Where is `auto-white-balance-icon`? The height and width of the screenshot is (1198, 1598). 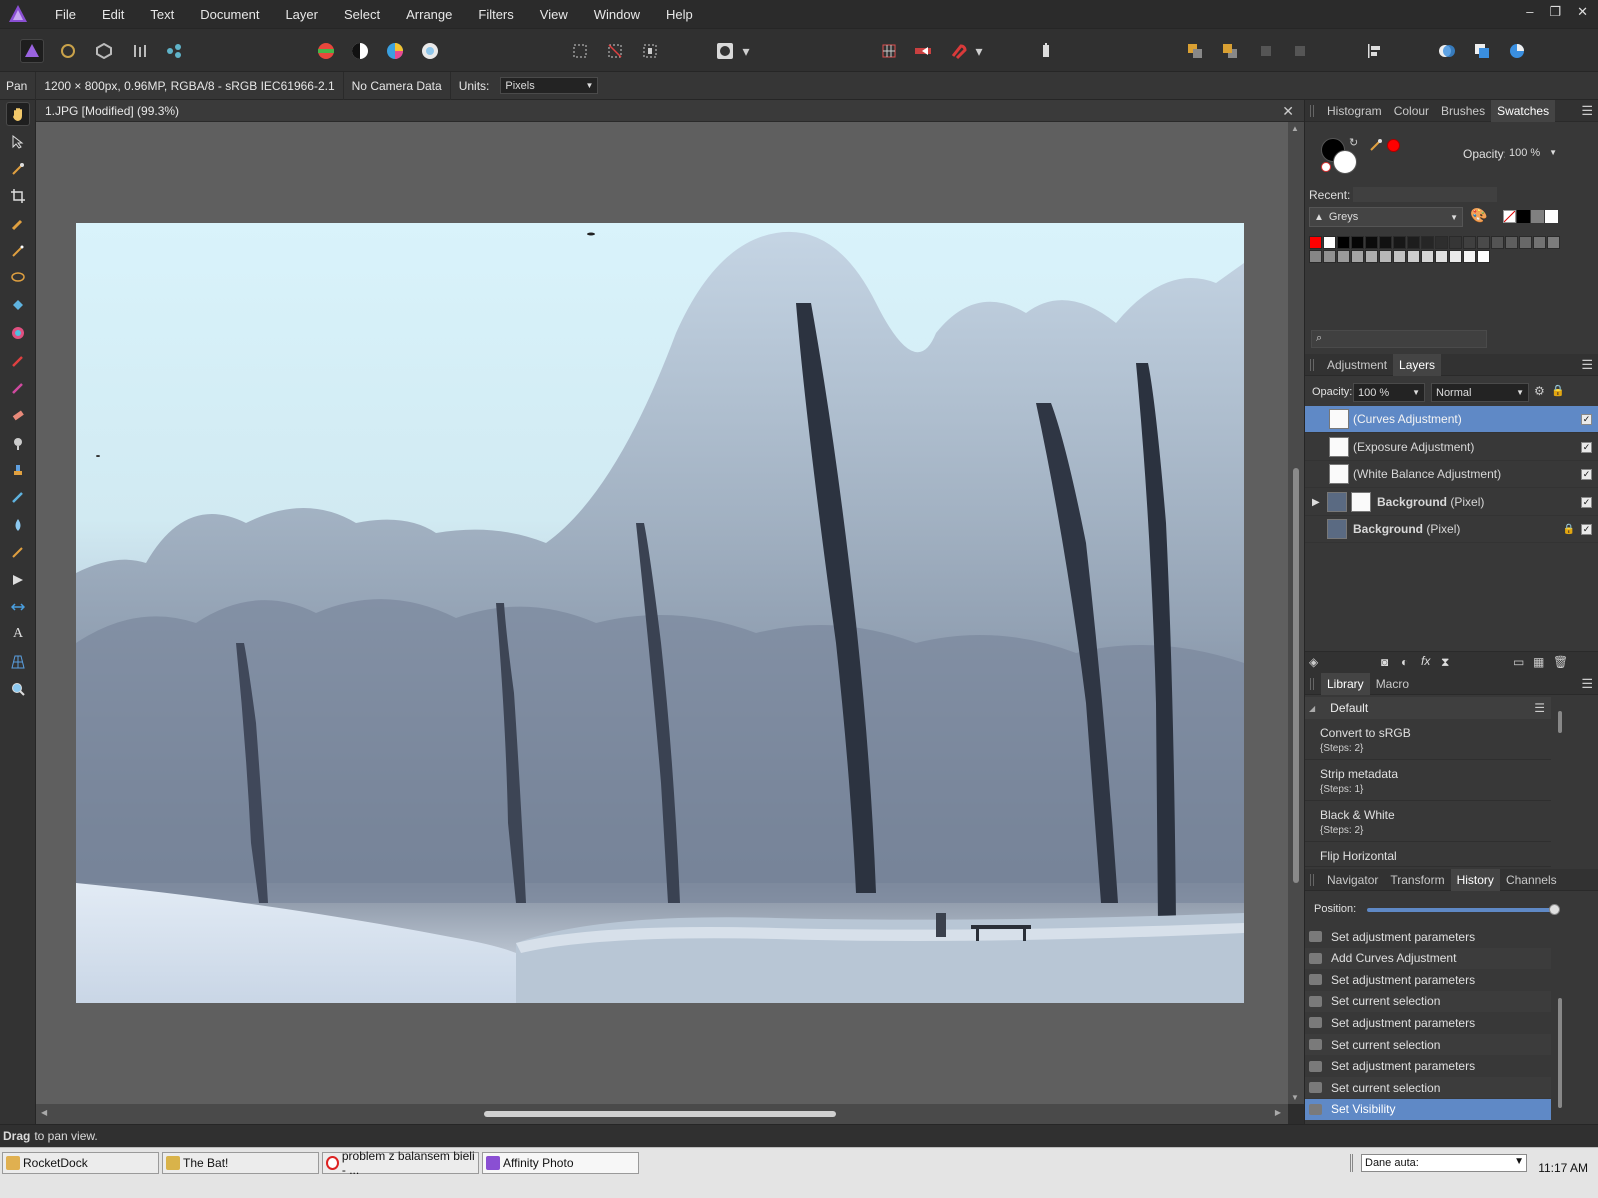
auto-white-balance-icon is located at coordinates (430, 51).